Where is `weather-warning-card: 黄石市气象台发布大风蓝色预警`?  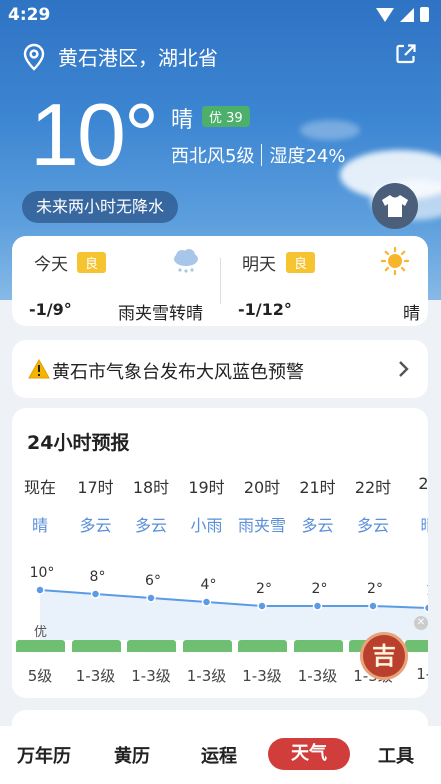
weather-warning-card: 黄石市气象台发布大风蓝色预警 is located at coordinates (220, 369).